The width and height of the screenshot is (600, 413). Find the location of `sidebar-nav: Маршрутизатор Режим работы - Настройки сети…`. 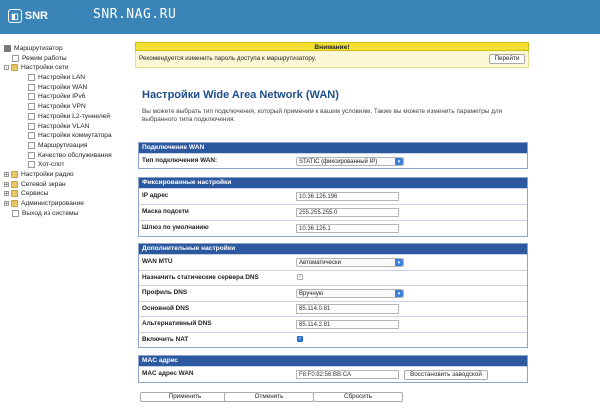

sidebar-nav: Маршрутизатор Режим работы - Настройки сети… is located at coordinates (68, 131).